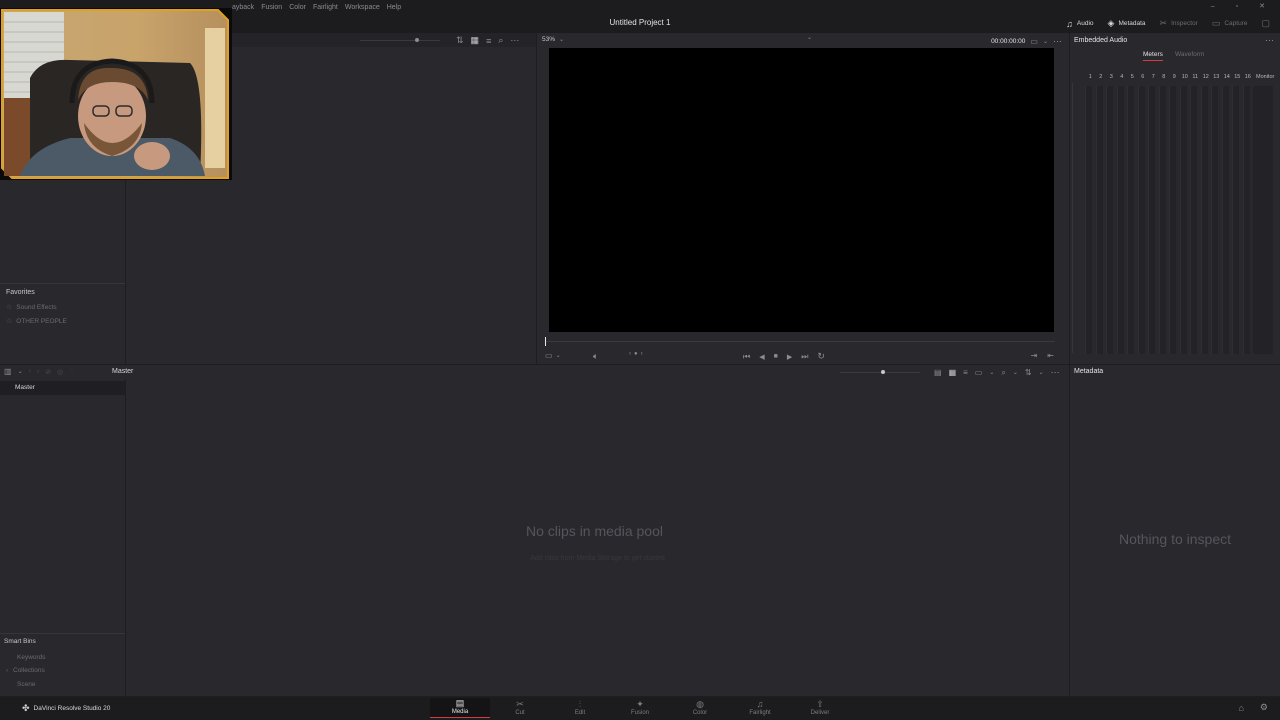 This screenshot has width=1280, height=720. What do you see at coordinates (1015, 372) in the screenshot?
I see `search-chevron-icon: ⌄` at bounding box center [1015, 372].